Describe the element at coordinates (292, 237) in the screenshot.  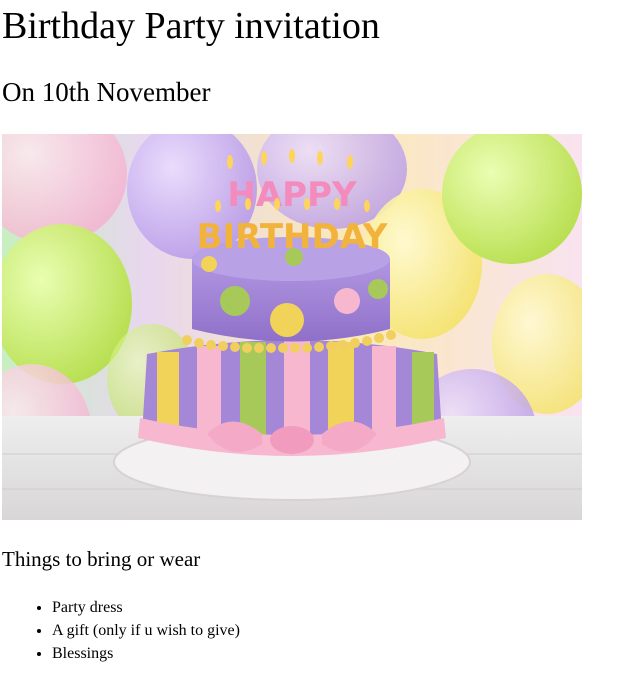
I see `cake-topper-birthday: BIRTHDAY` at that location.